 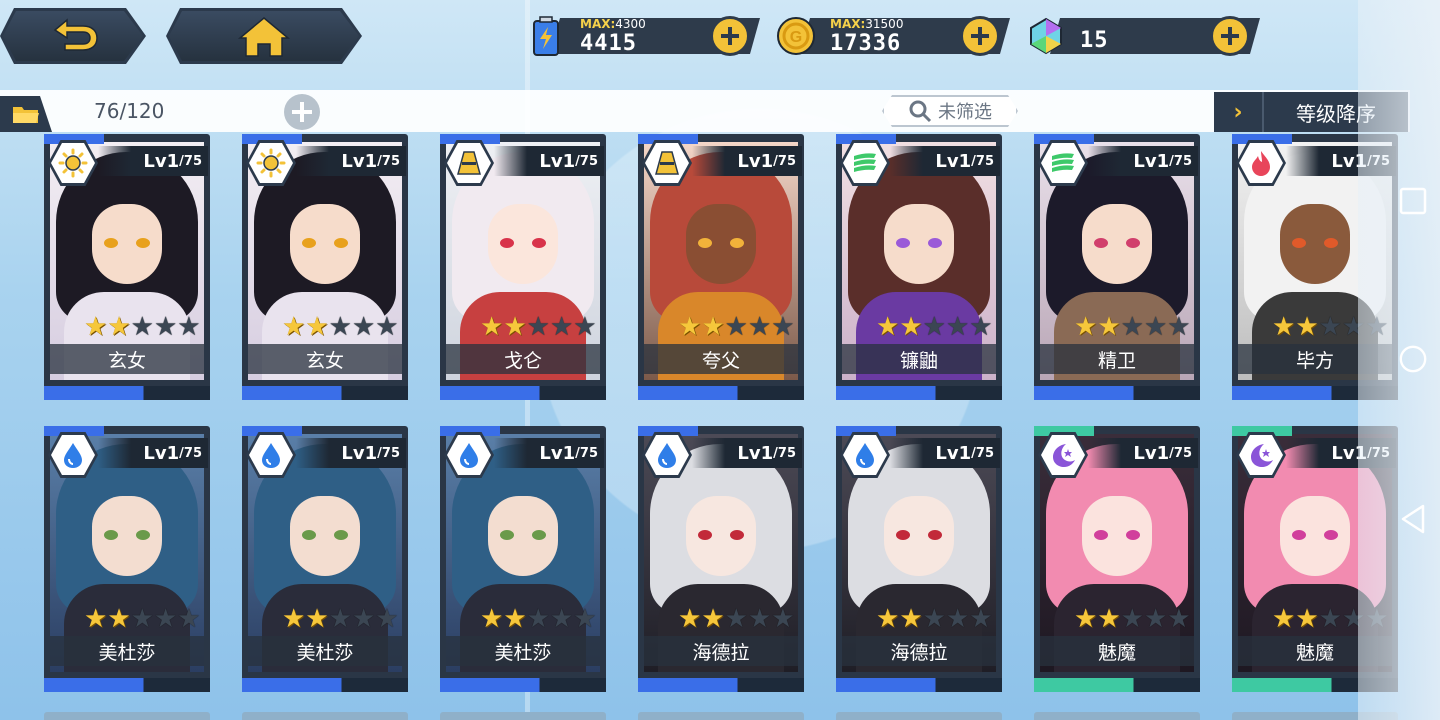 What do you see at coordinates (1413, 359) in the screenshot?
I see `home-circle-icon` at bounding box center [1413, 359].